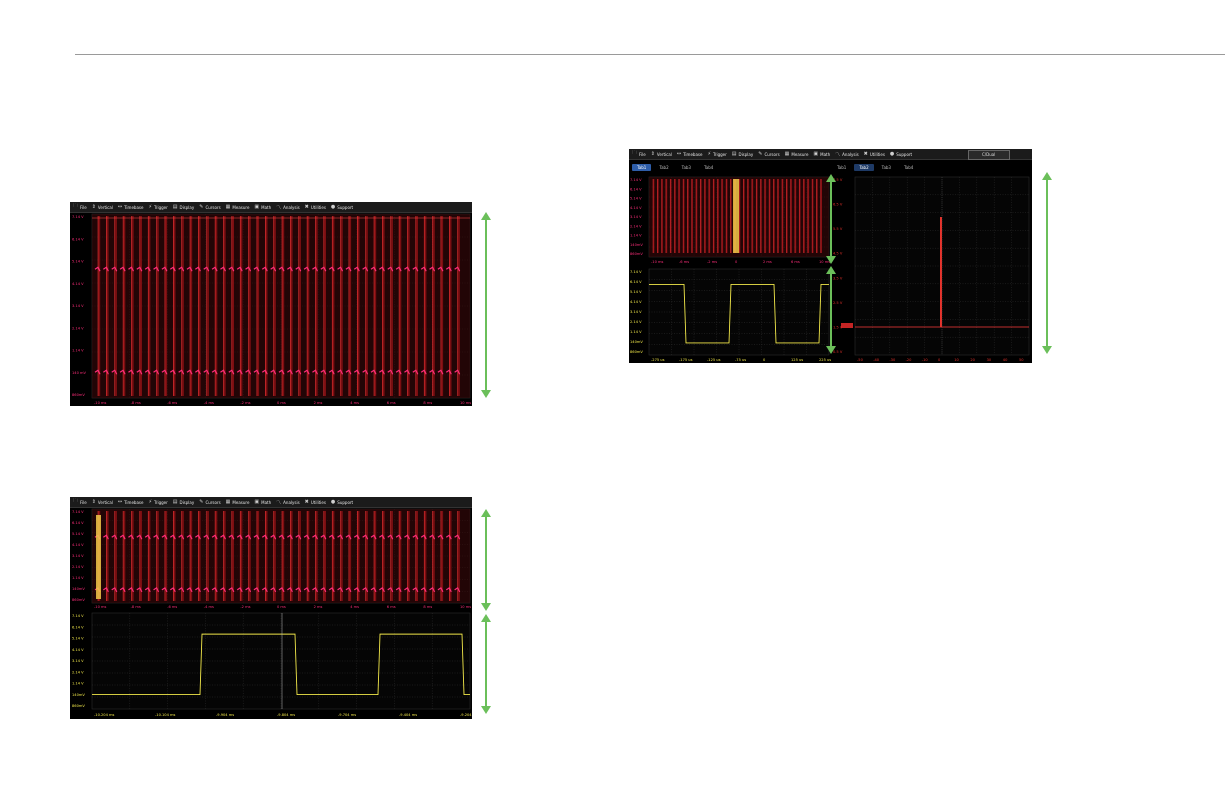  I want to click on trigger-icon: ⚡, so click(709, 154).